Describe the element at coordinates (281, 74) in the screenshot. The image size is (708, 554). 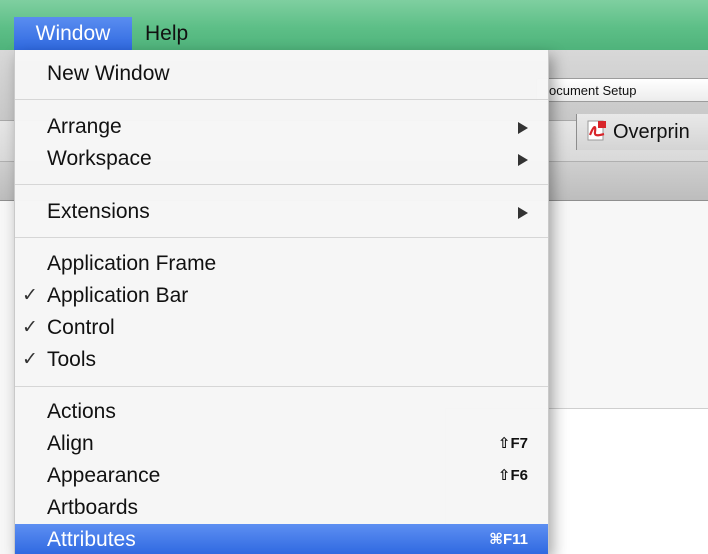
I see `menu-item-new-window: New Window` at that location.